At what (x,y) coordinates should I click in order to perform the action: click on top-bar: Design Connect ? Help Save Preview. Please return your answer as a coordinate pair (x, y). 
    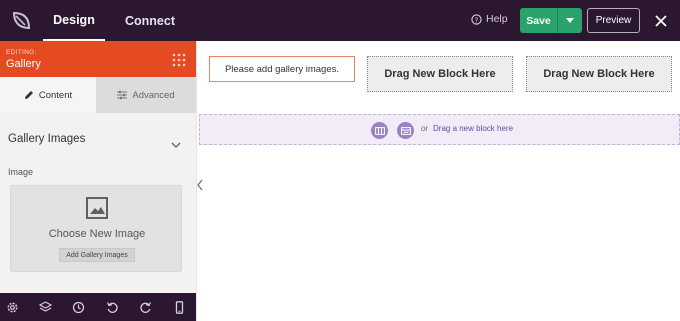
    Looking at the image, I should click on (340, 20).